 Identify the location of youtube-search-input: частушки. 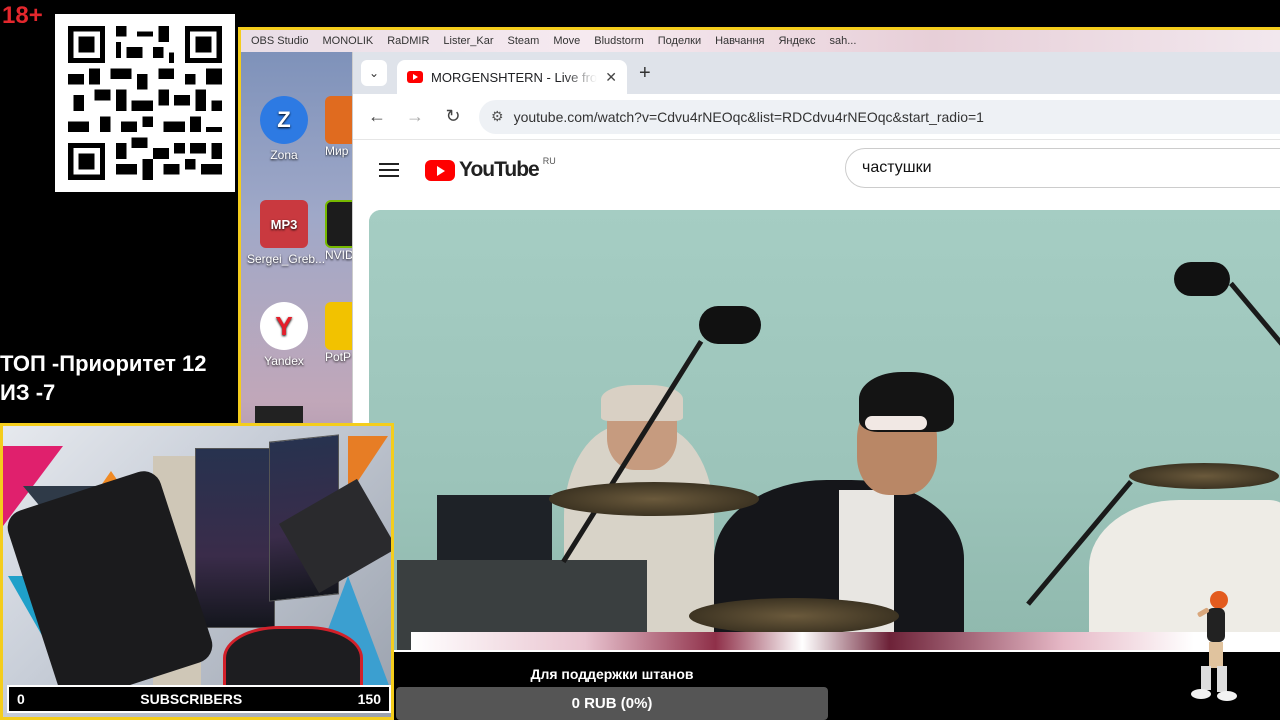
(1062, 168).